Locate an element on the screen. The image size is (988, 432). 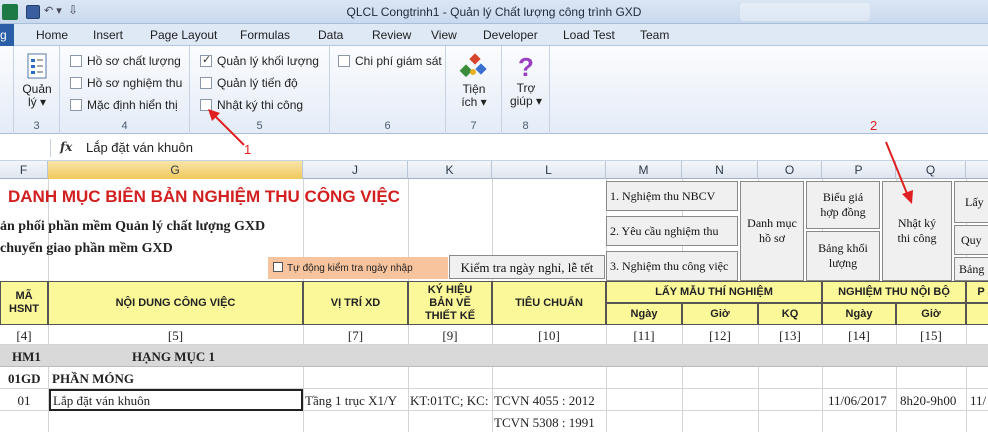
annotation-number-1: 1 is located at coordinates (248, 149).